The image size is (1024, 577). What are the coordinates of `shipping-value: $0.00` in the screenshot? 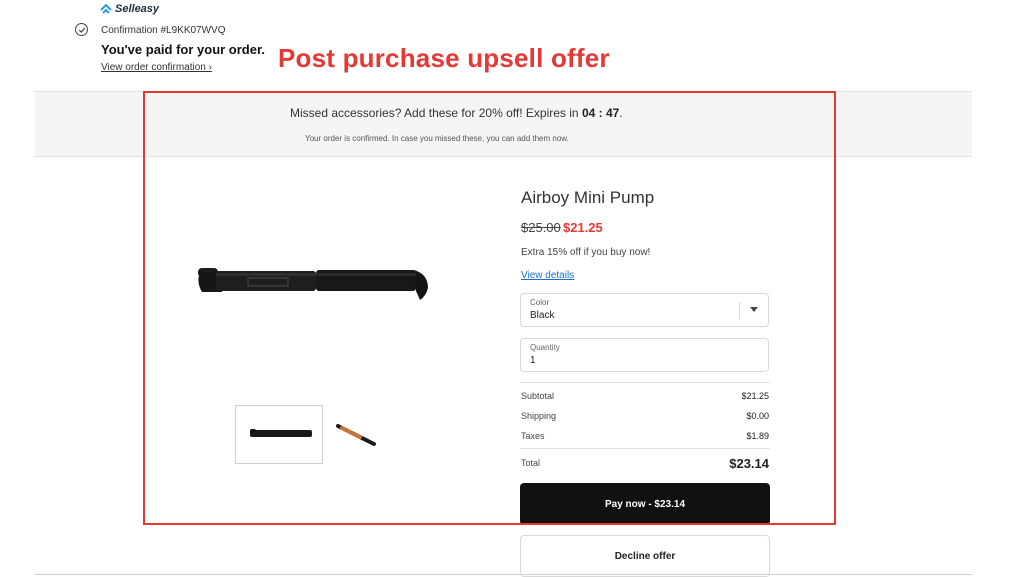 It's located at (757, 416).